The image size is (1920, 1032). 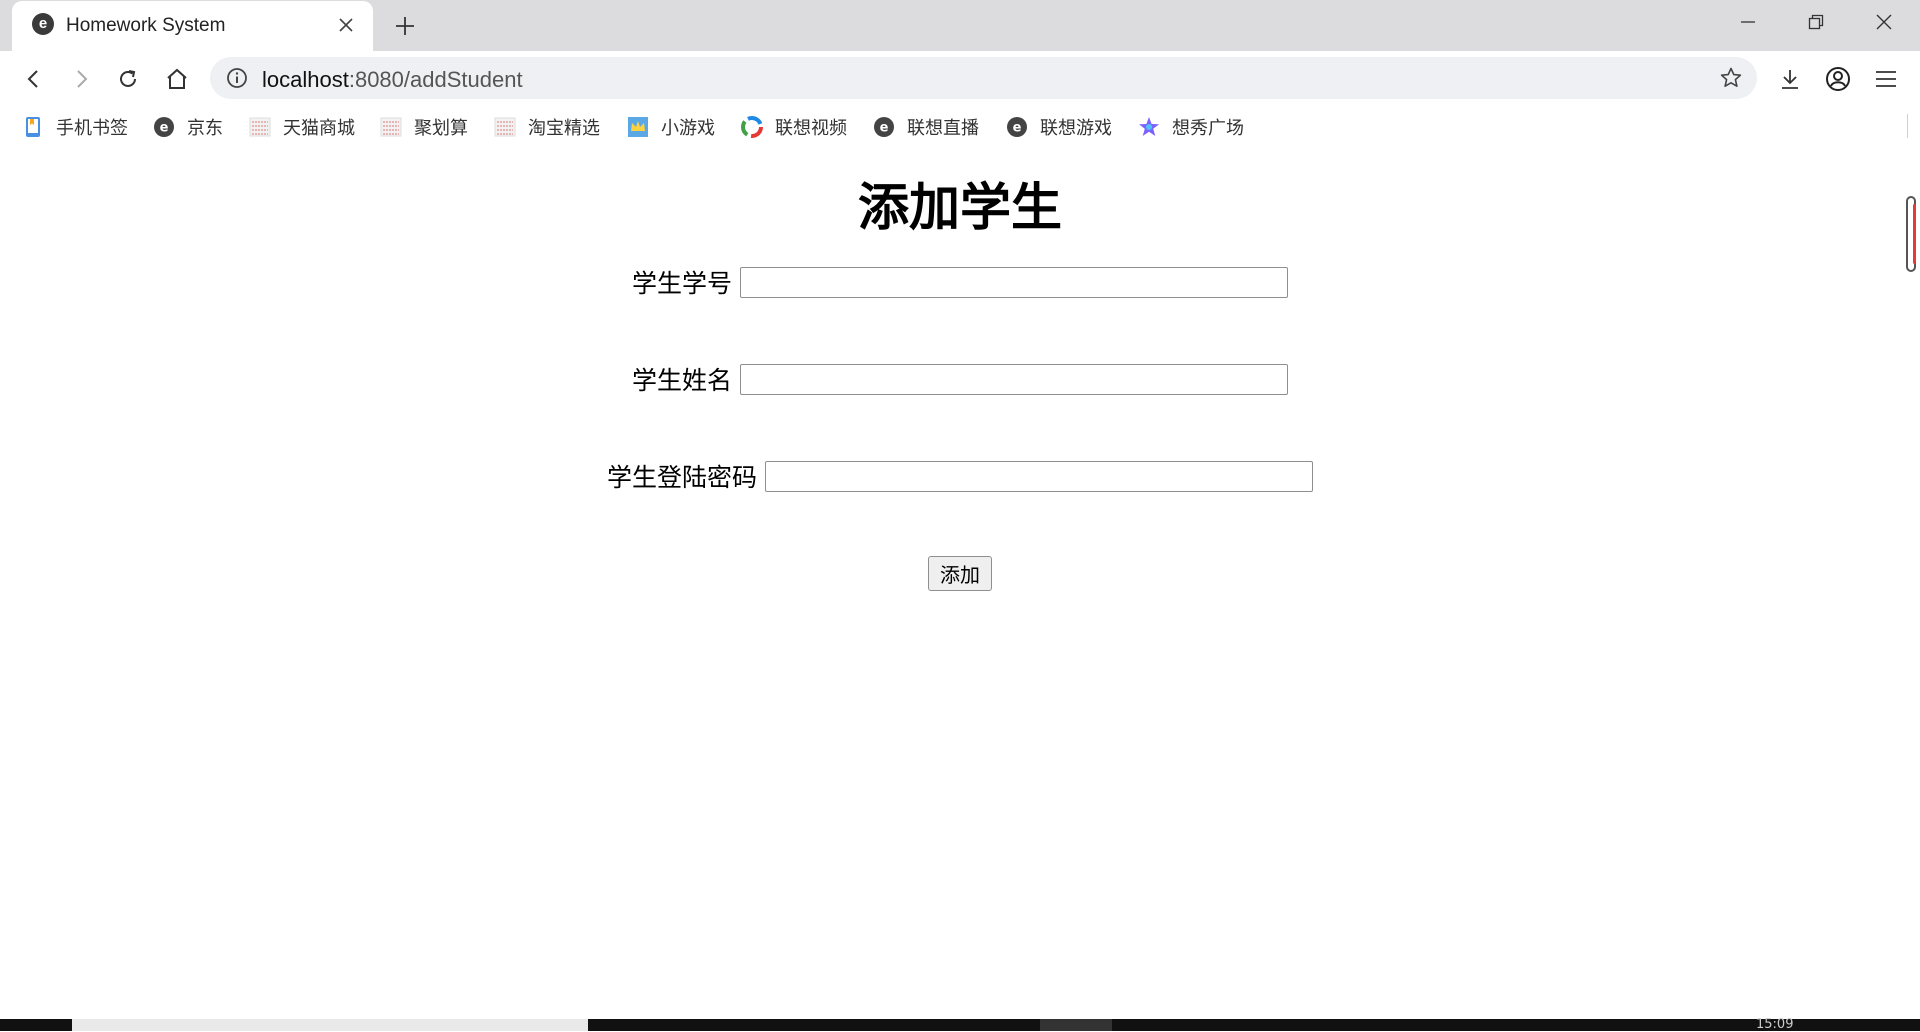 What do you see at coordinates (1014, 282) in the screenshot?
I see `student-id-input` at bounding box center [1014, 282].